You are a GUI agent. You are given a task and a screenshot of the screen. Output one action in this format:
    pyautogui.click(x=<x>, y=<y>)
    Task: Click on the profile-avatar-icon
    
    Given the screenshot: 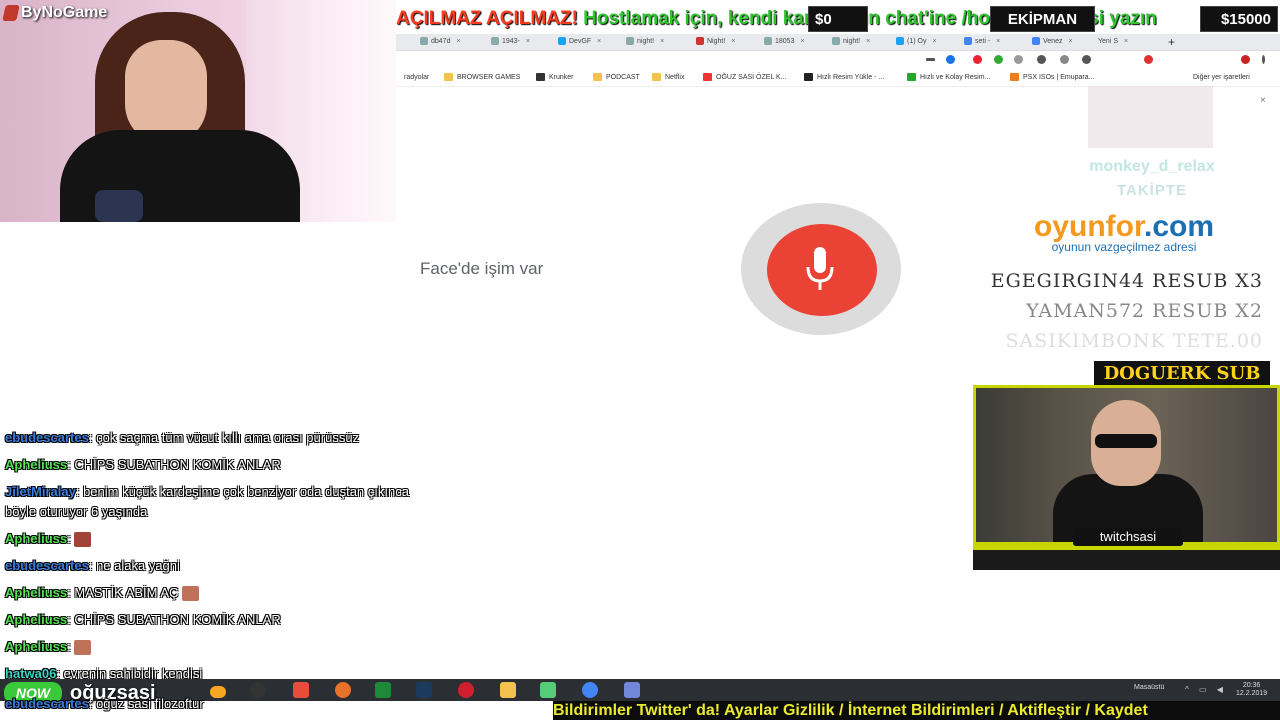 What is the action you would take?
    pyautogui.click(x=1245, y=59)
    